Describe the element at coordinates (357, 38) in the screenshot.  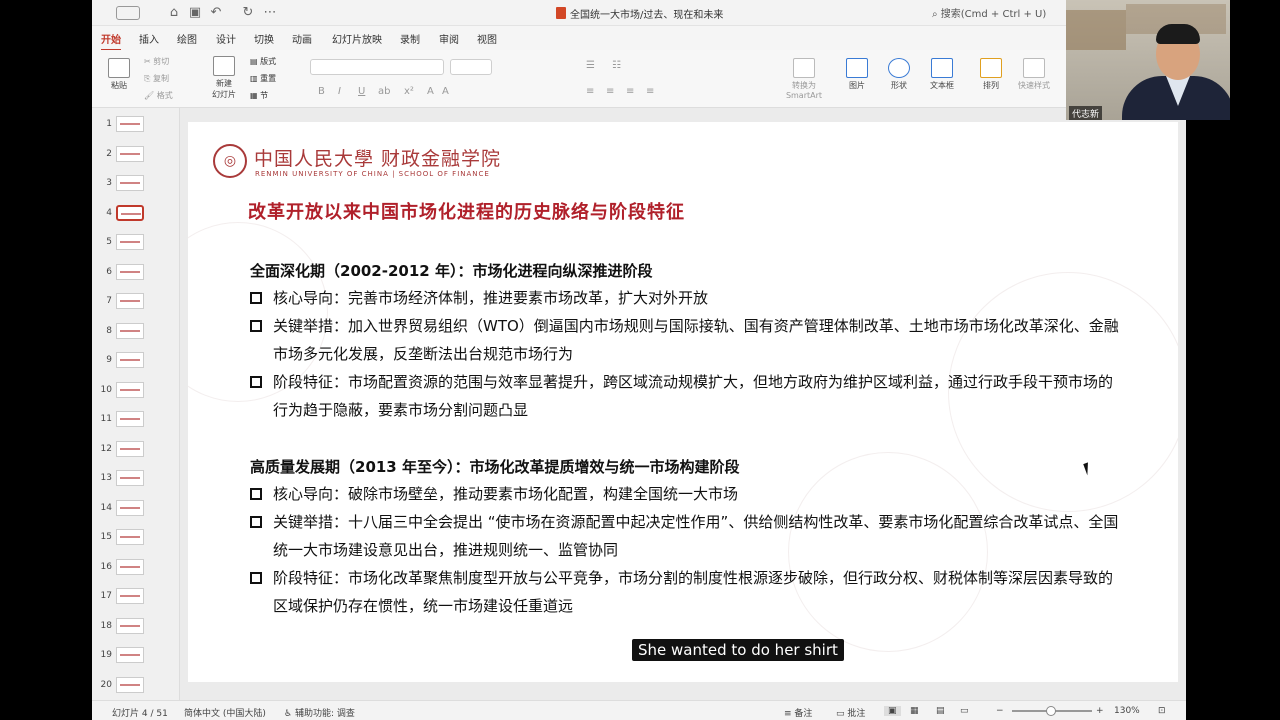
I see `tab-slideshow: 幻灯片放映` at that location.